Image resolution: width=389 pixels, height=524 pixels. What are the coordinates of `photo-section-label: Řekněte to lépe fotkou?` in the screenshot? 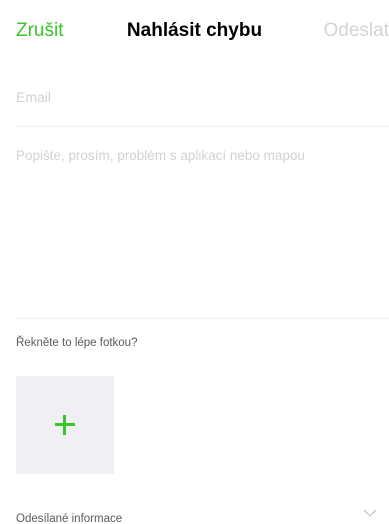 It's located at (77, 343).